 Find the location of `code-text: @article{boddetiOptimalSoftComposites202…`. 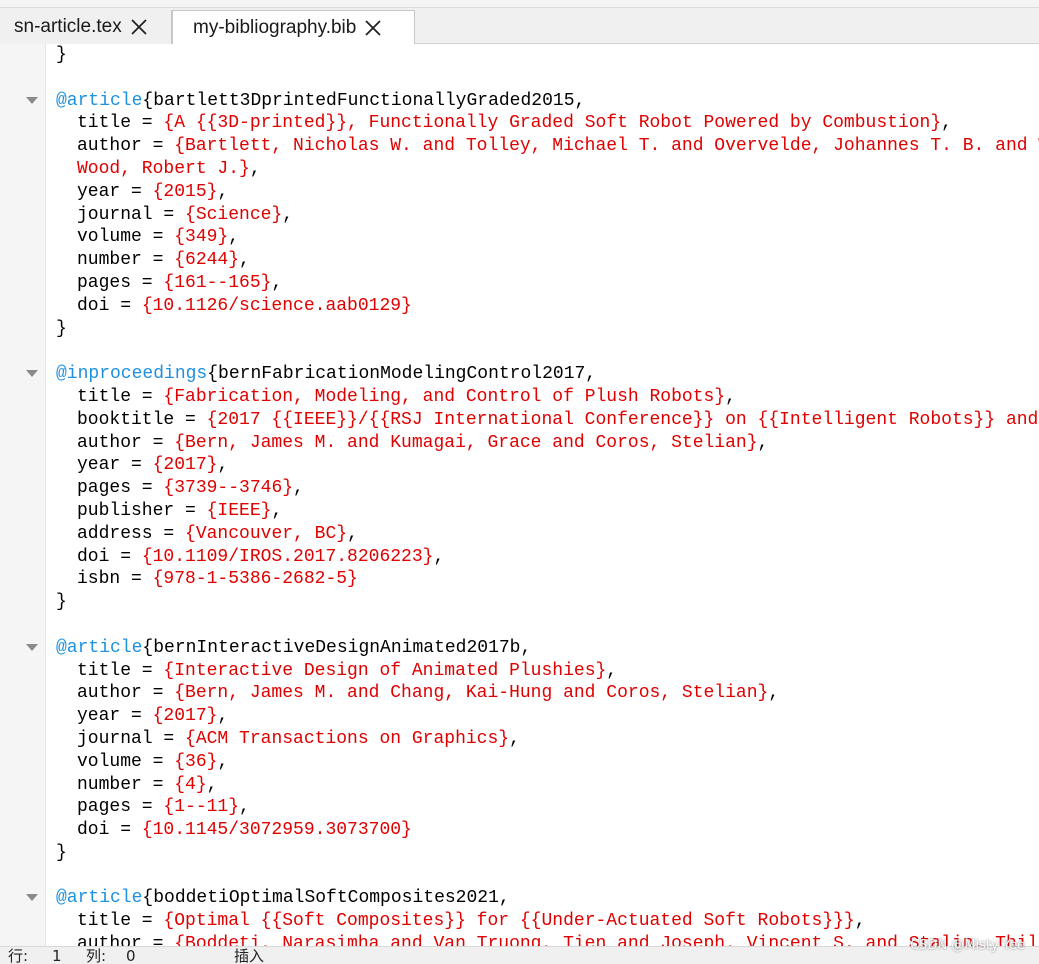

code-text: @article{boddetiOptimalSoftComposites202… is located at coordinates (283, 898).